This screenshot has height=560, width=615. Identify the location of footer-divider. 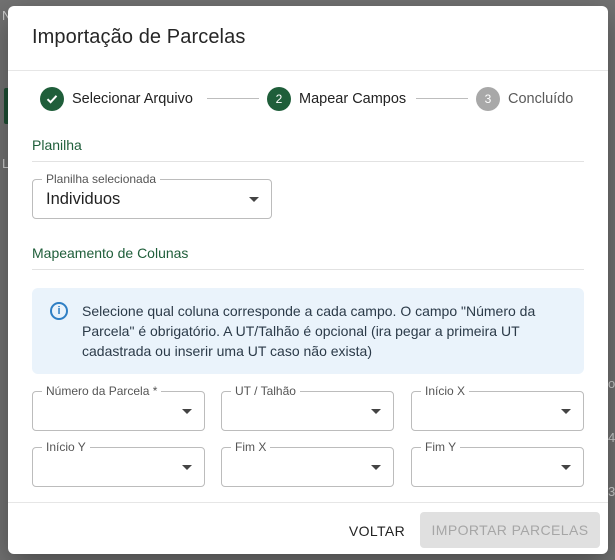
(308, 502).